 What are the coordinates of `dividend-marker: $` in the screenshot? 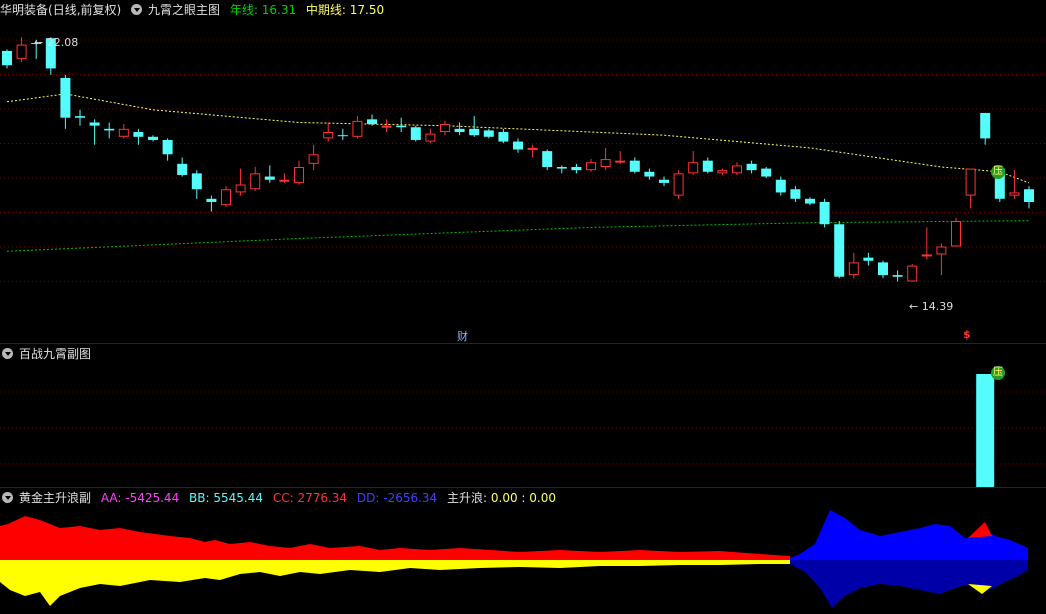 It's located at (967, 334).